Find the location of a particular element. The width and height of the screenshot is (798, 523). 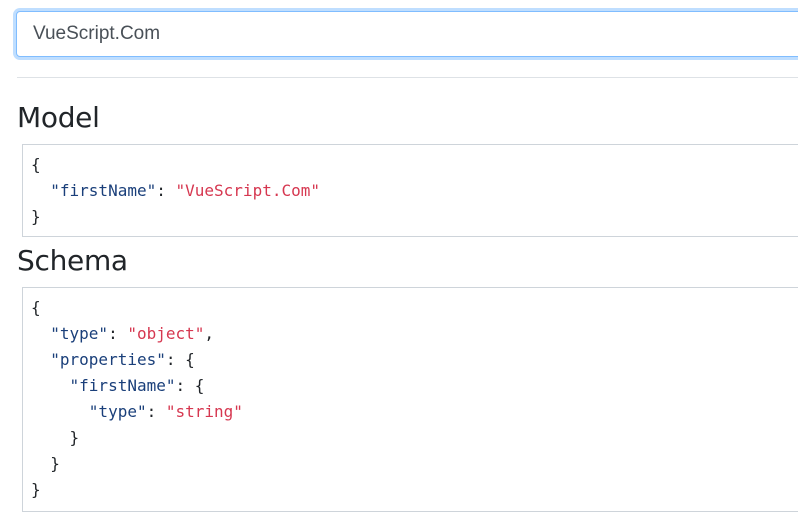

json-string-value: "string" is located at coordinates (204, 411).